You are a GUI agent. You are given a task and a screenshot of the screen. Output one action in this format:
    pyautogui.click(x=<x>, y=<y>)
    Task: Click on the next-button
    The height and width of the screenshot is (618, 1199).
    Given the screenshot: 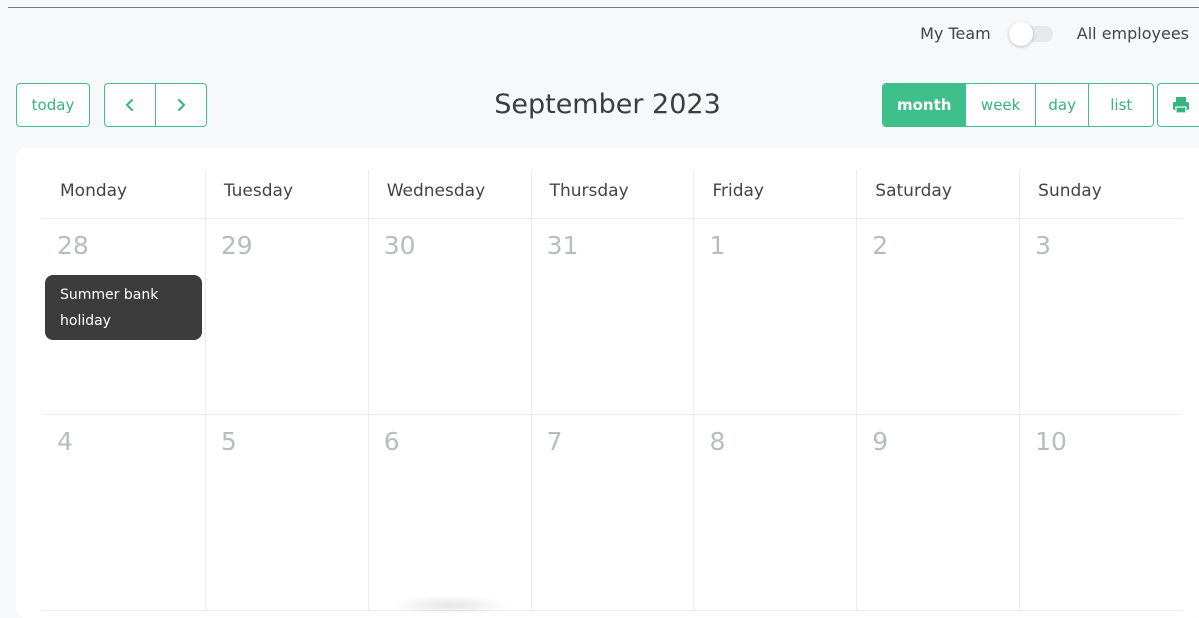 What is the action you would take?
    pyautogui.click(x=180, y=105)
    